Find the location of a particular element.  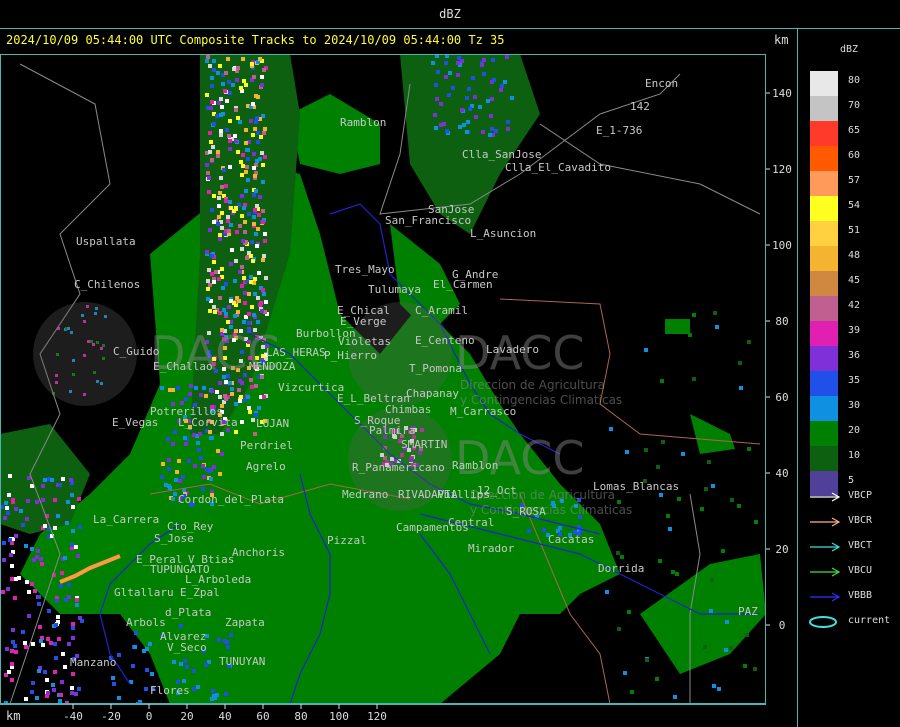

place-label: Lomas_Blancas is located at coordinates (636, 486).